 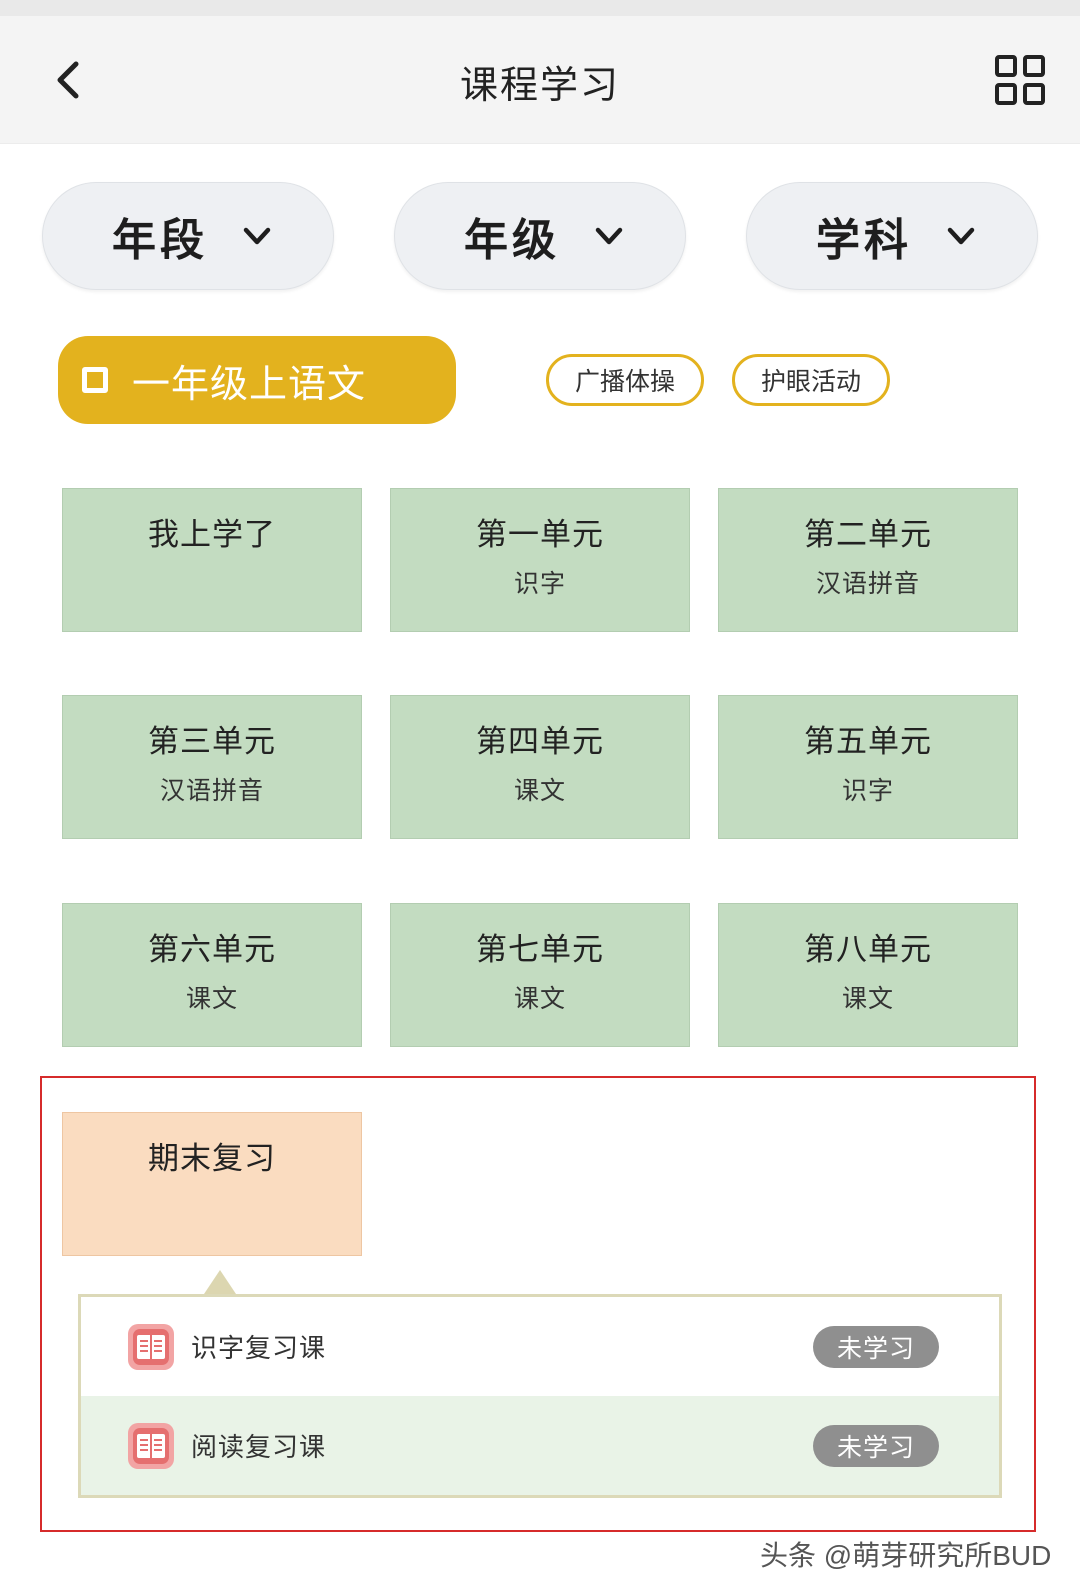 What do you see at coordinates (212, 767) in the screenshot?
I see `unit-card: 第三单元 汉语拼音` at bounding box center [212, 767].